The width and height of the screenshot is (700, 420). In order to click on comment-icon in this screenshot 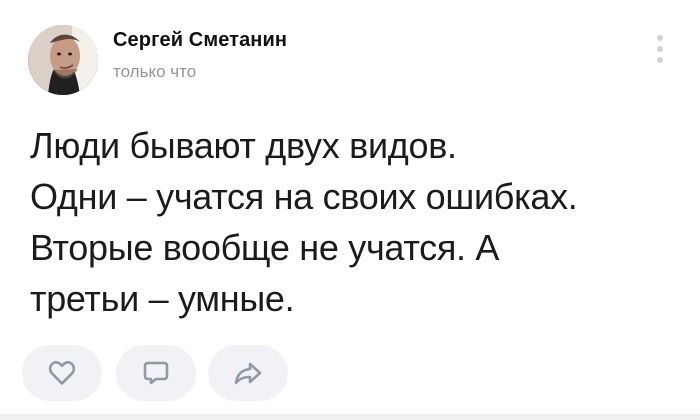, I will do `click(156, 373)`.